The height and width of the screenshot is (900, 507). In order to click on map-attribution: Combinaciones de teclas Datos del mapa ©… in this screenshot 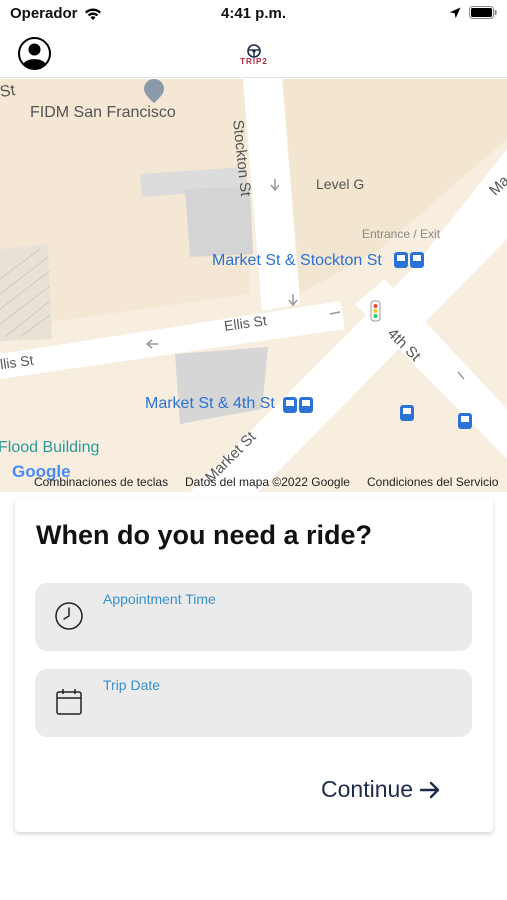, I will do `click(253, 482)`.